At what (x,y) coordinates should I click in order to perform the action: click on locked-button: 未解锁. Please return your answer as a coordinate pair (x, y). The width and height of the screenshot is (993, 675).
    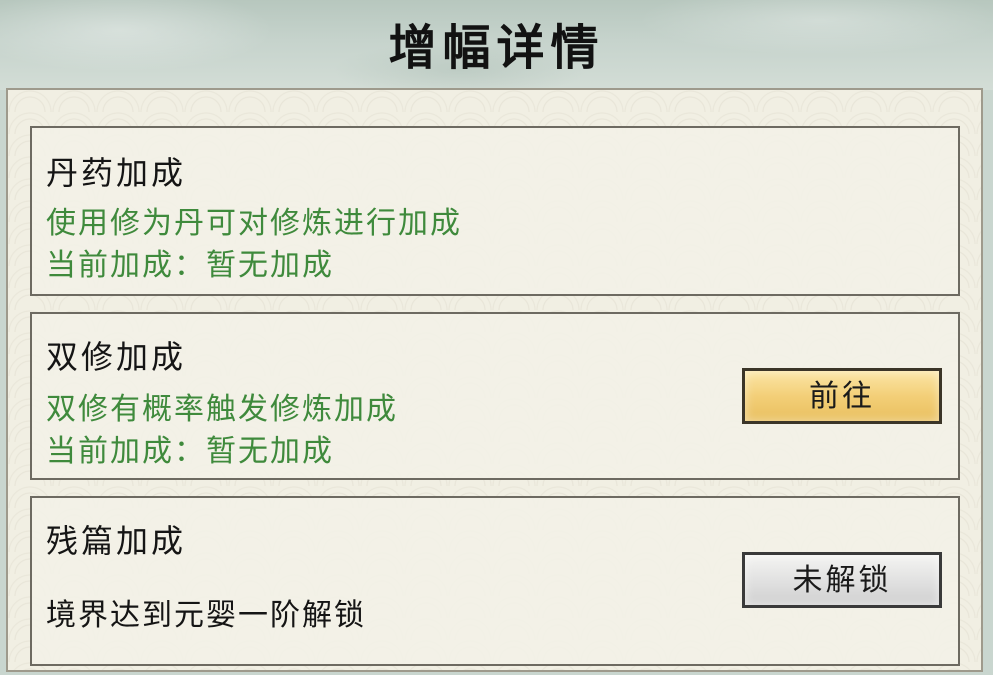
    Looking at the image, I should click on (842, 580).